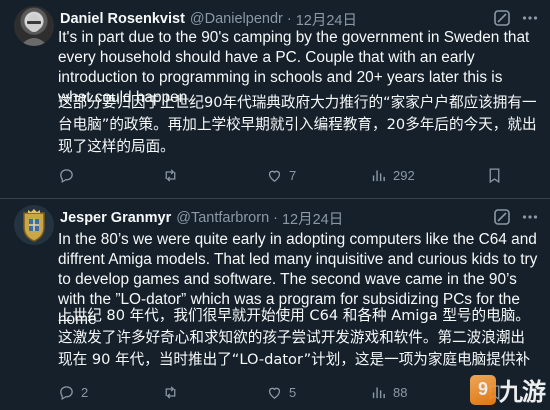 The image size is (550, 410). What do you see at coordinates (388, 392) in the screenshot?
I see `views-button: 88` at bounding box center [388, 392].